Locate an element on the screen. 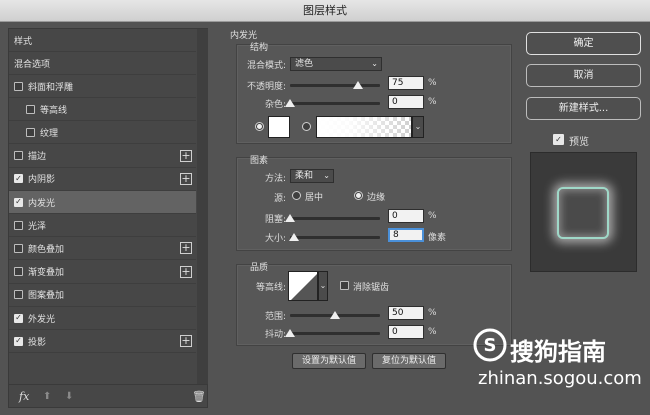  move-up-icon: ⬆ is located at coordinates (47, 396).